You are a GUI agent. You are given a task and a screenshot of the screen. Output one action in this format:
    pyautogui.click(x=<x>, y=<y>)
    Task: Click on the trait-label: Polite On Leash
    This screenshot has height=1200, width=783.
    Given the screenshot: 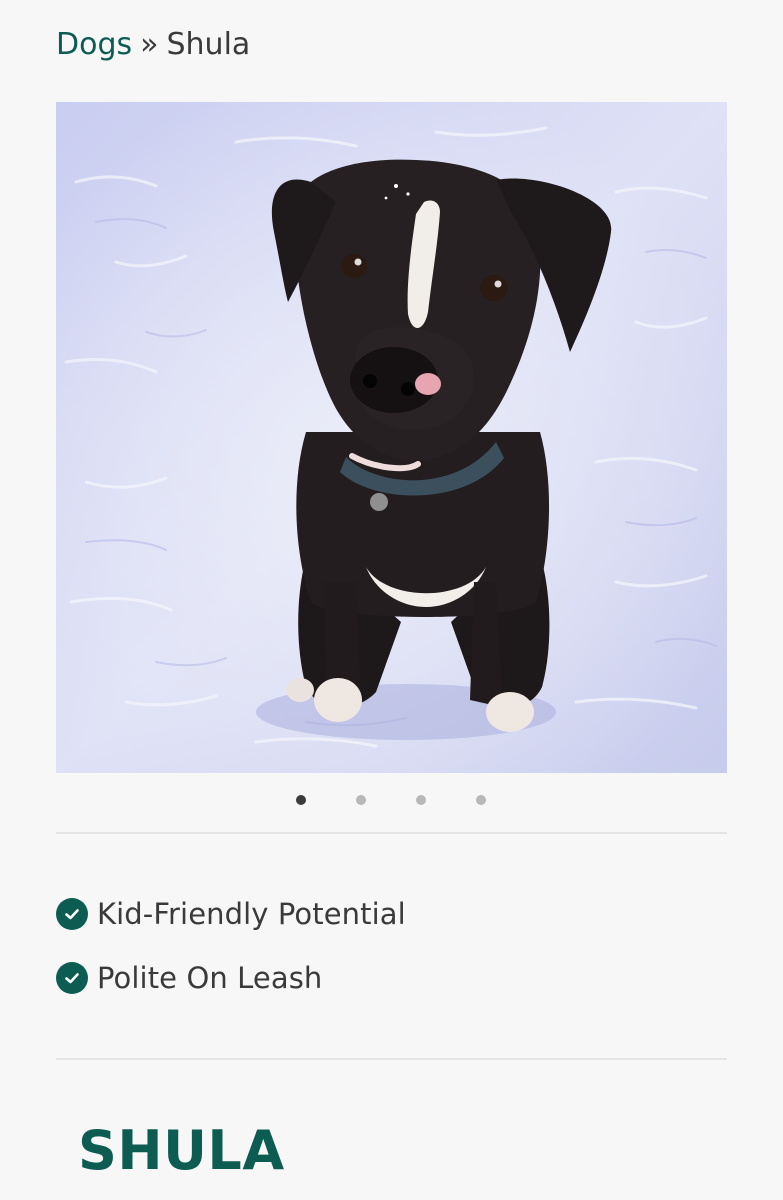 What is the action you would take?
    pyautogui.click(x=210, y=978)
    